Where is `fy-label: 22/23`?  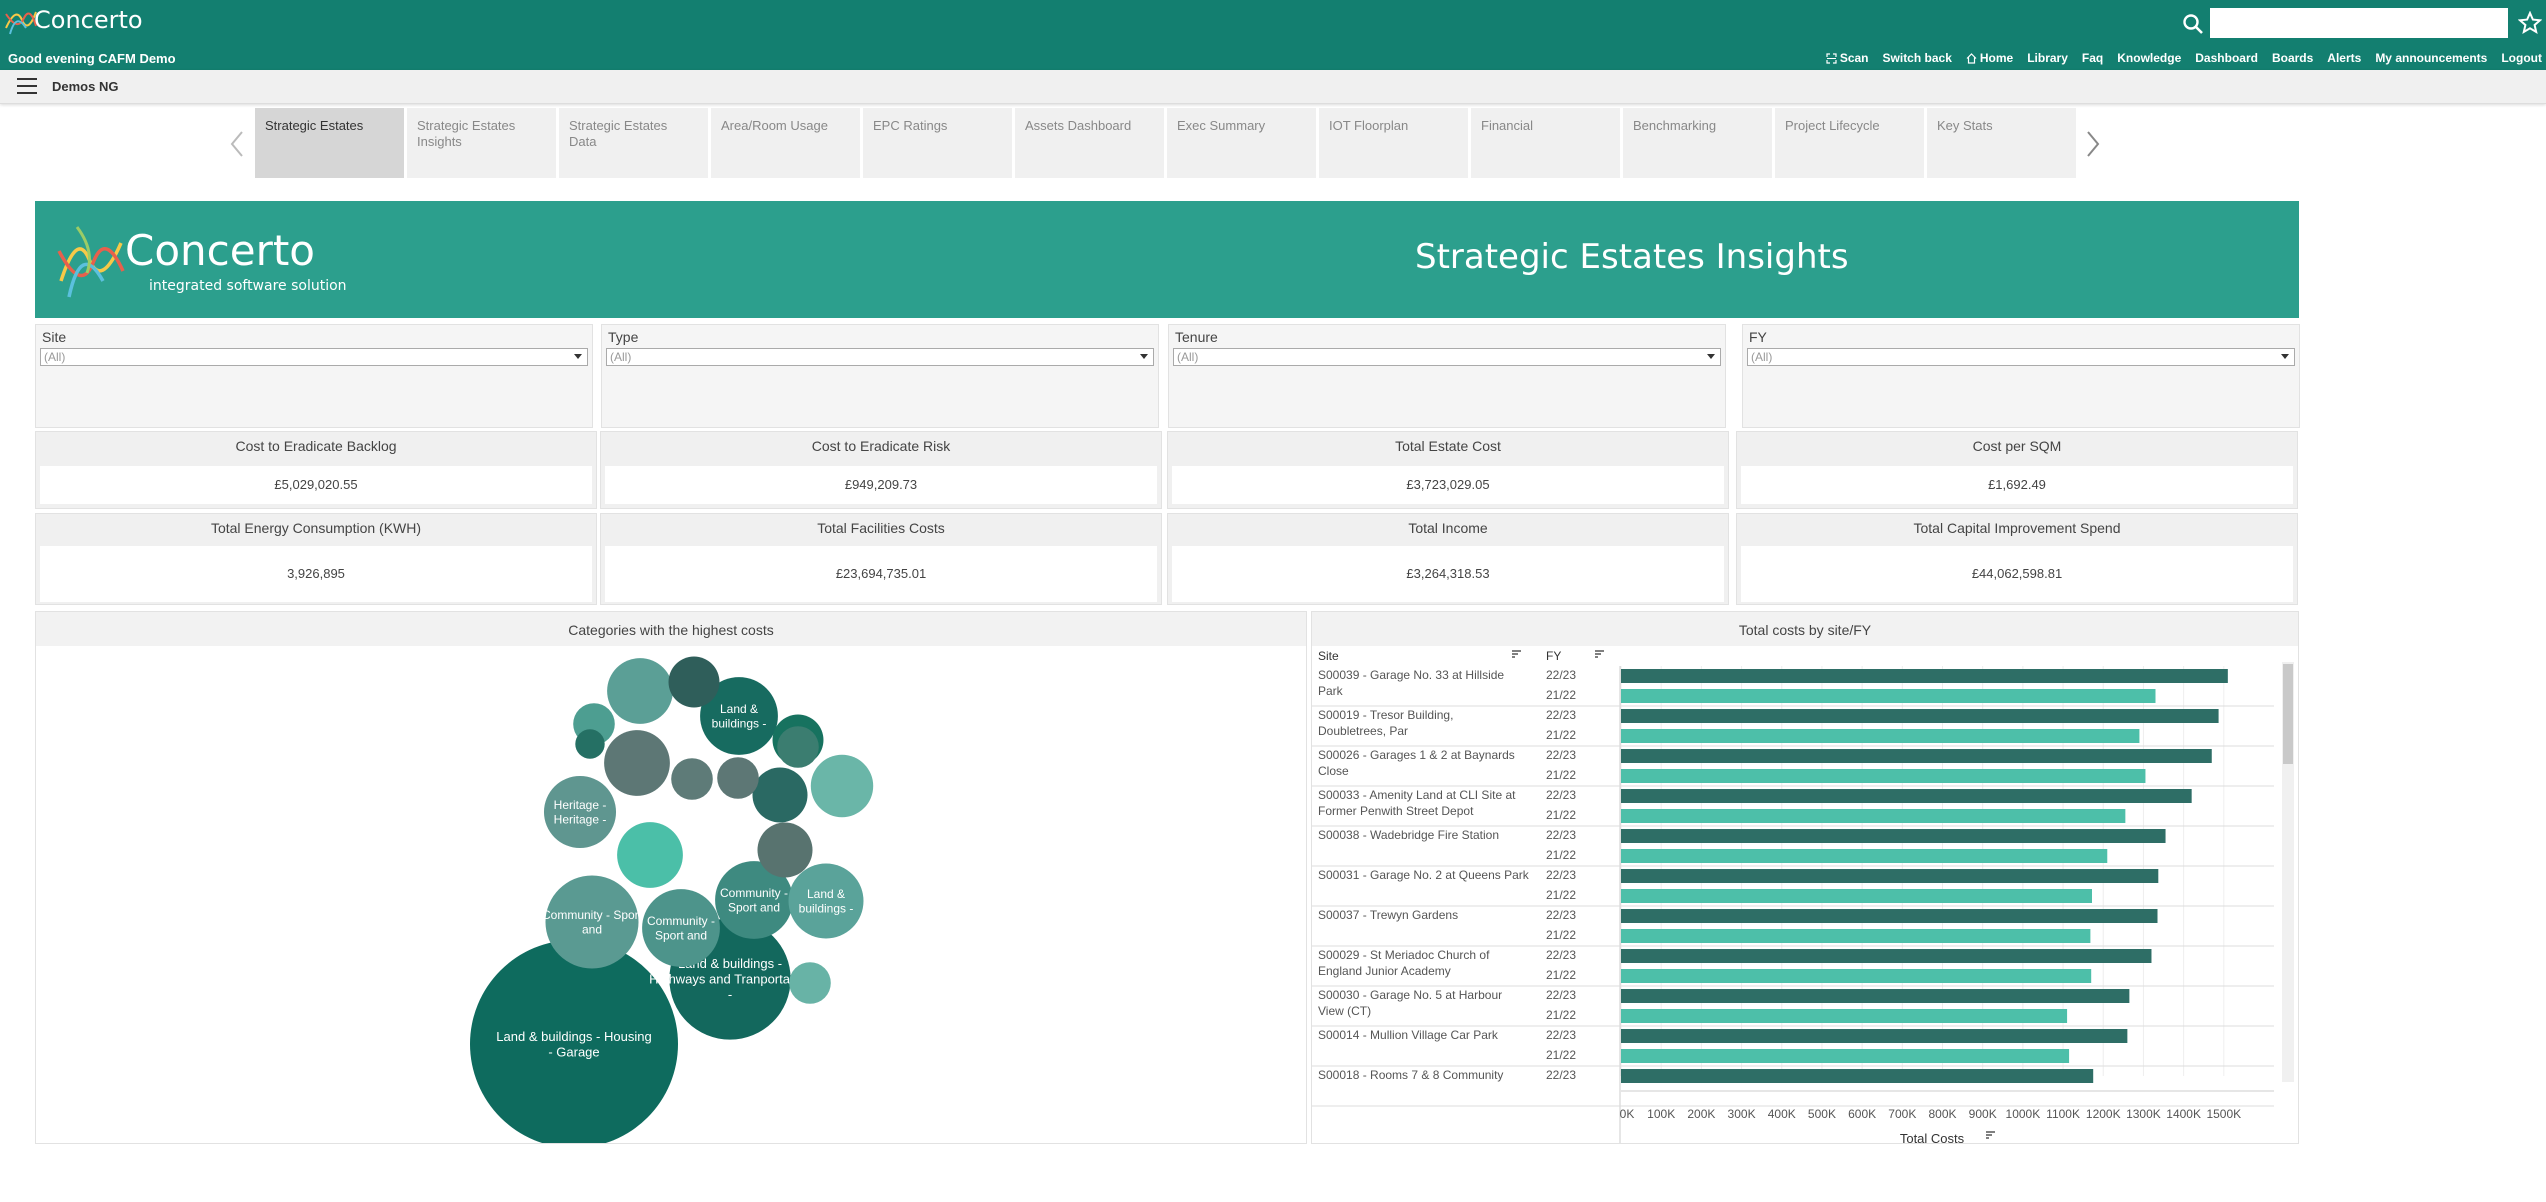
fy-label: 22/23 is located at coordinates (1561, 675).